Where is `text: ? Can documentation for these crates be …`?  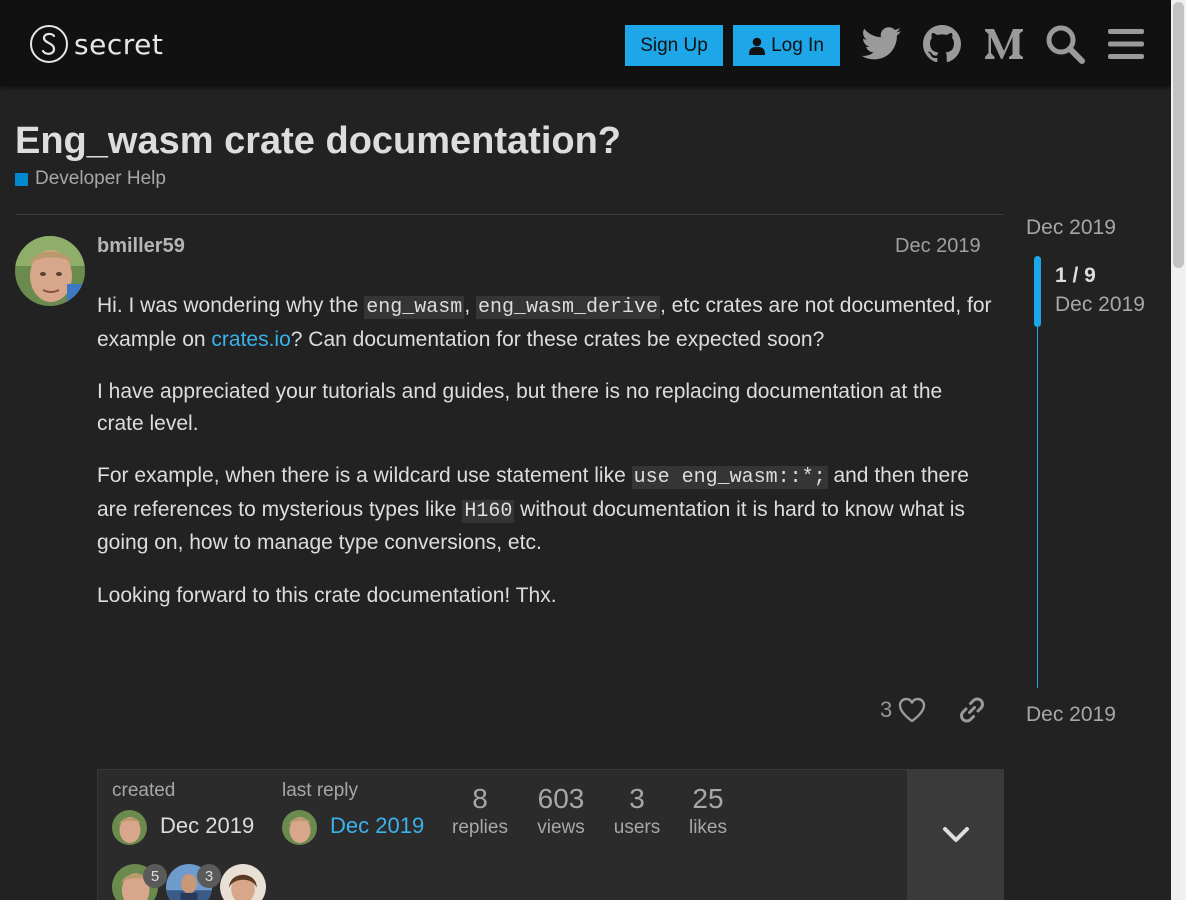 text: ? Can documentation for these crates be … is located at coordinates (557, 339).